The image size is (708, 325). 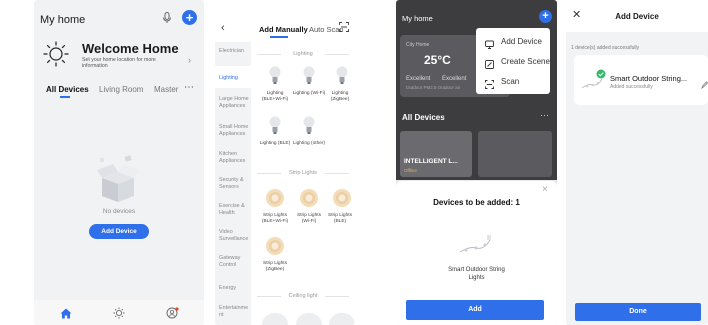 I want to click on device-lighting-other: Lighting (other), so click(x=309, y=144).